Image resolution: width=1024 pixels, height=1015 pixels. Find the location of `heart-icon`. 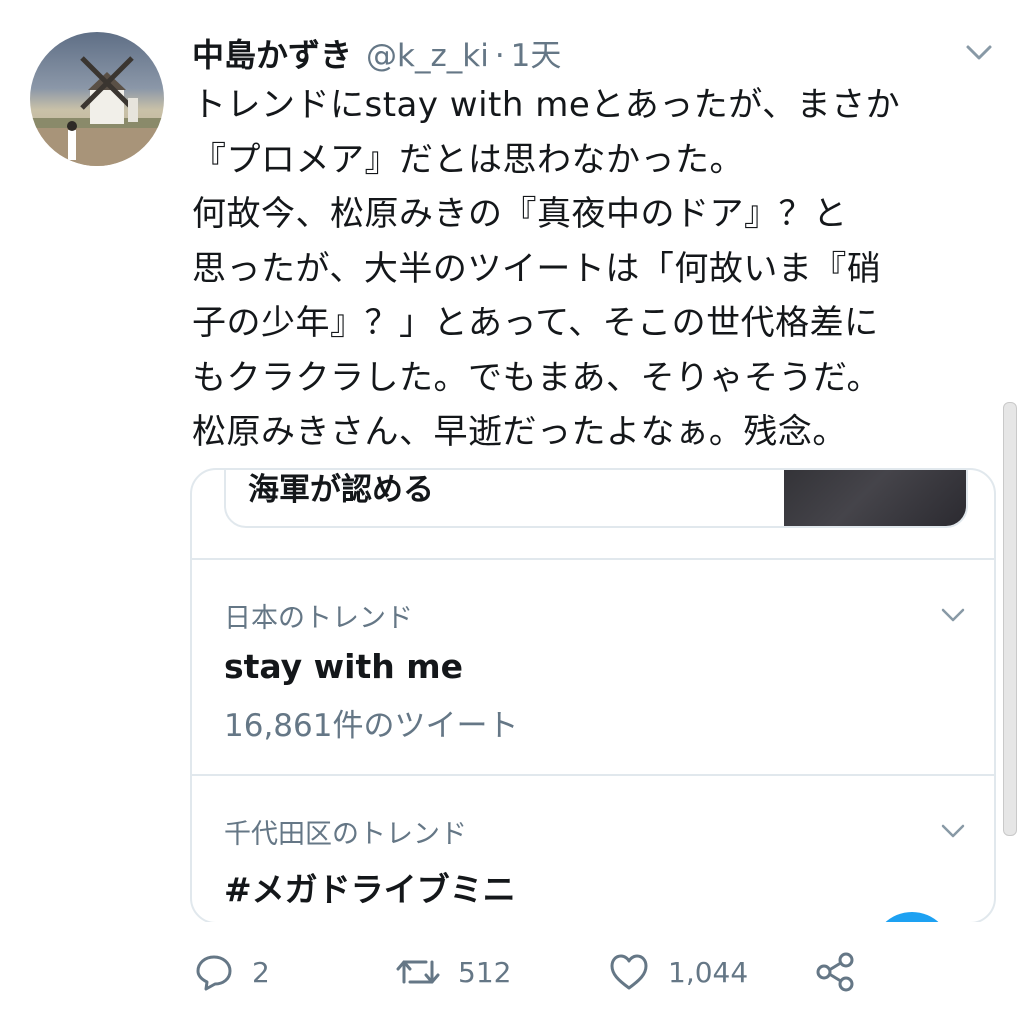

heart-icon is located at coordinates (629, 972).